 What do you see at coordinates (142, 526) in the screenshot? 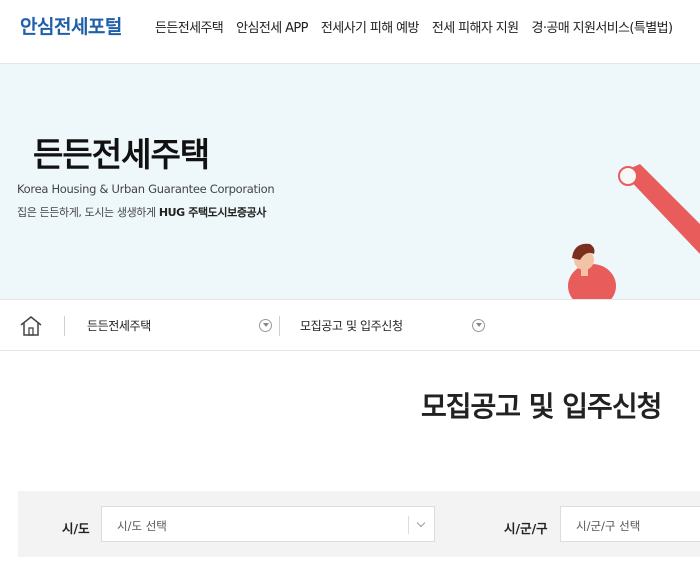
I see `sido-select-value: 시/도 선택` at bounding box center [142, 526].